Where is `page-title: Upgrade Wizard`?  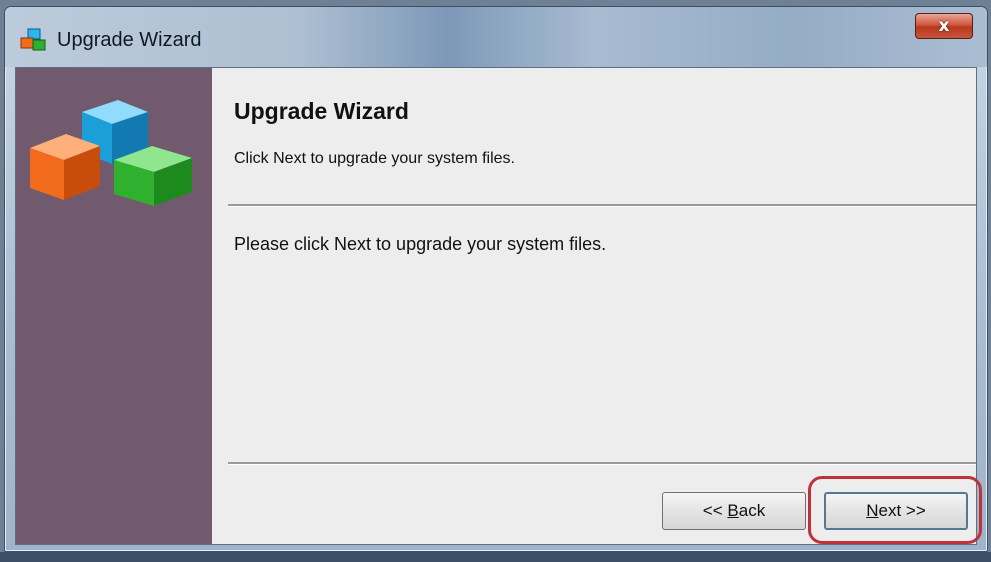 page-title: Upgrade Wizard is located at coordinates (321, 111).